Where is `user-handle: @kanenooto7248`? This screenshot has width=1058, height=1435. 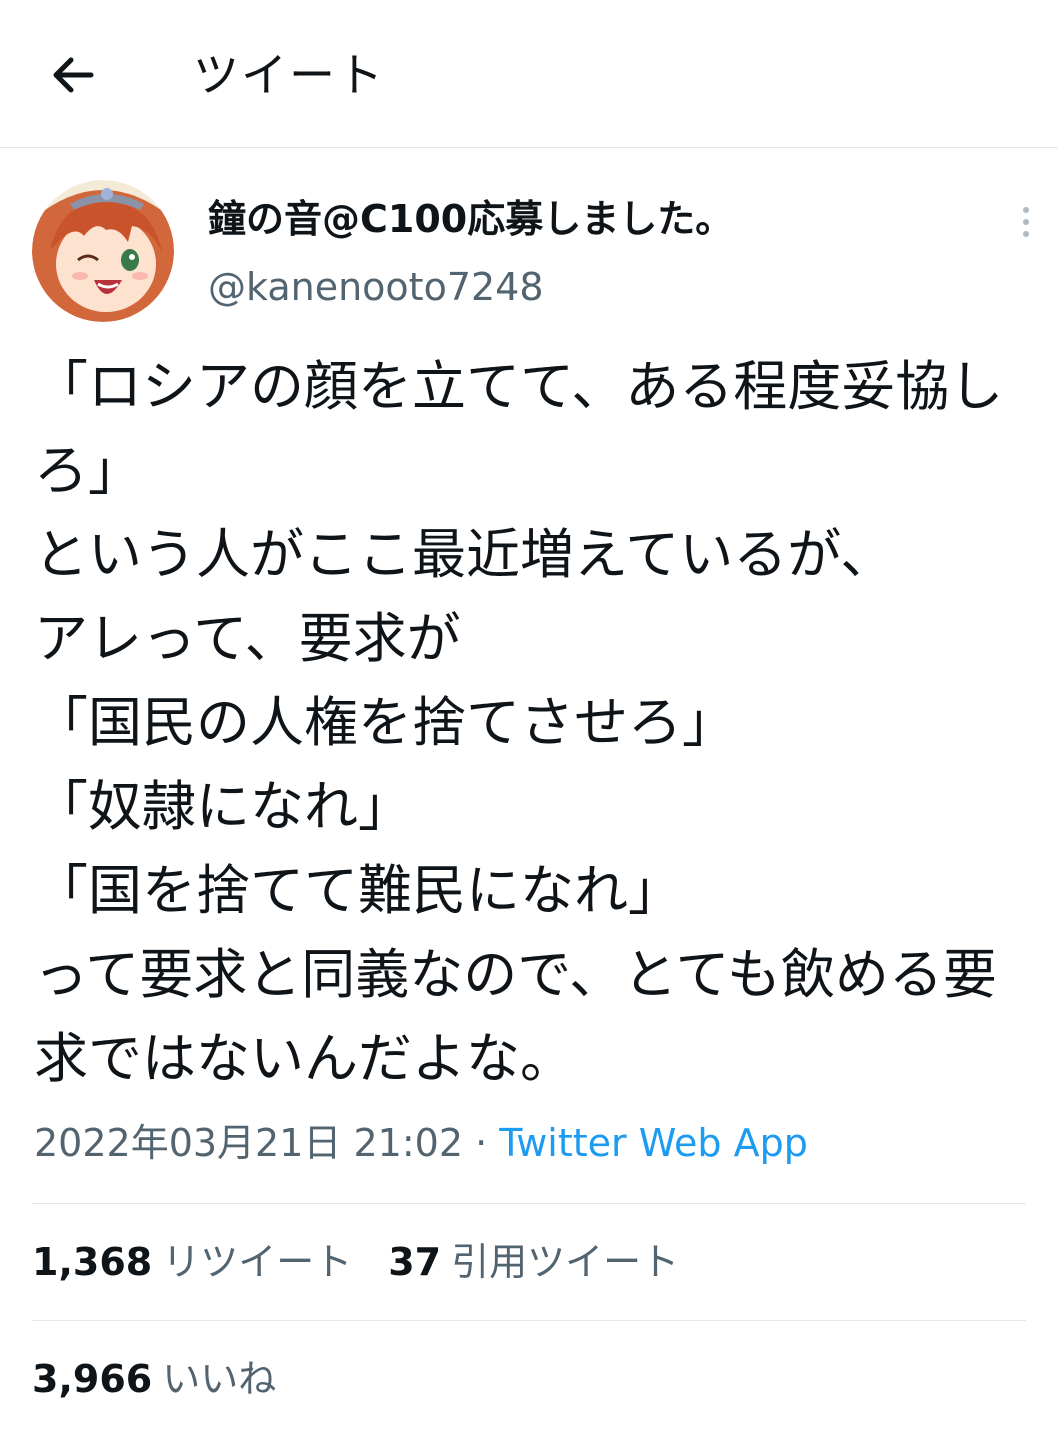 user-handle: @kanenooto7248 is located at coordinates (376, 287).